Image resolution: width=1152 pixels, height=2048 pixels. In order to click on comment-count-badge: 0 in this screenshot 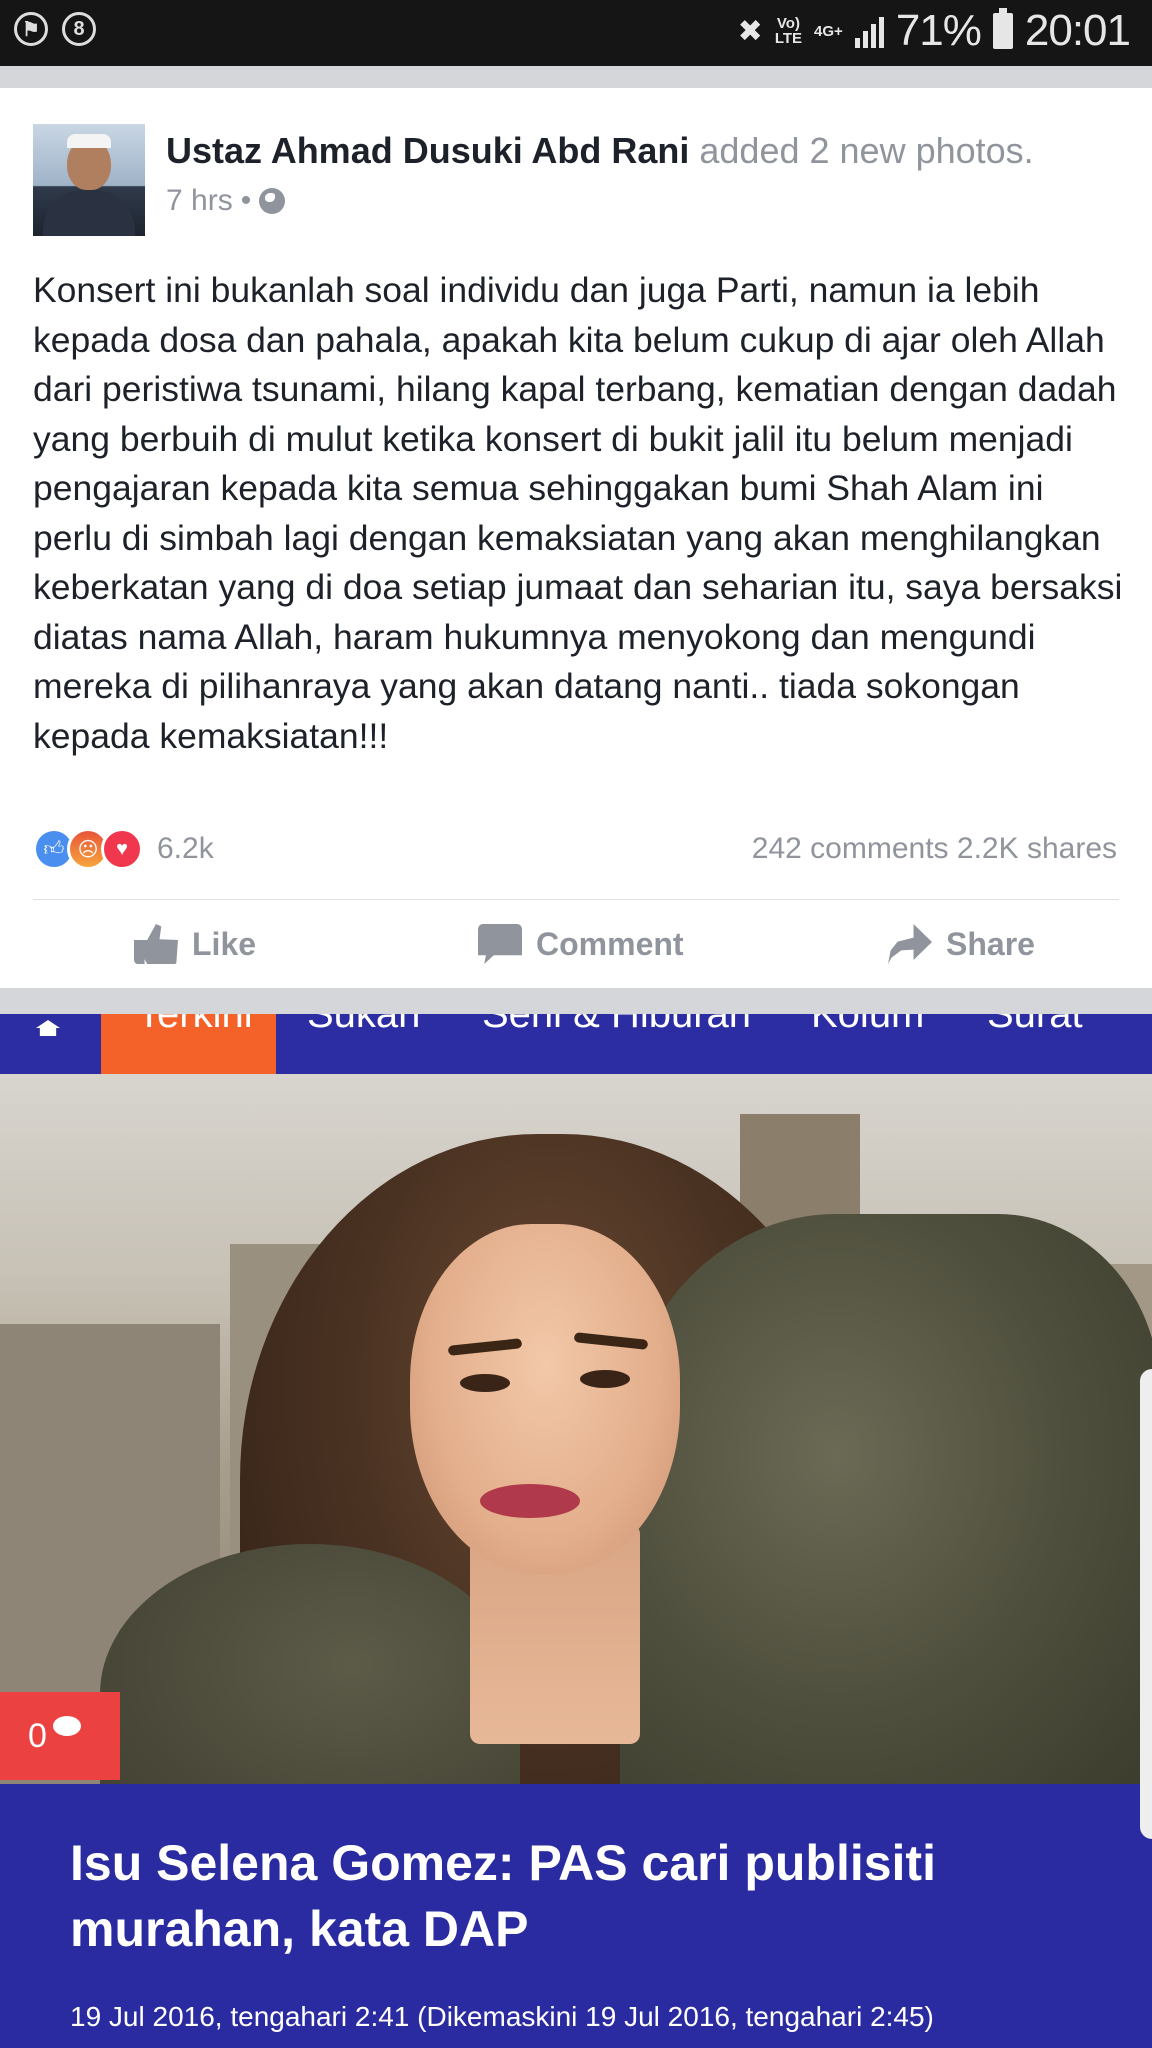, I will do `click(60, 1736)`.